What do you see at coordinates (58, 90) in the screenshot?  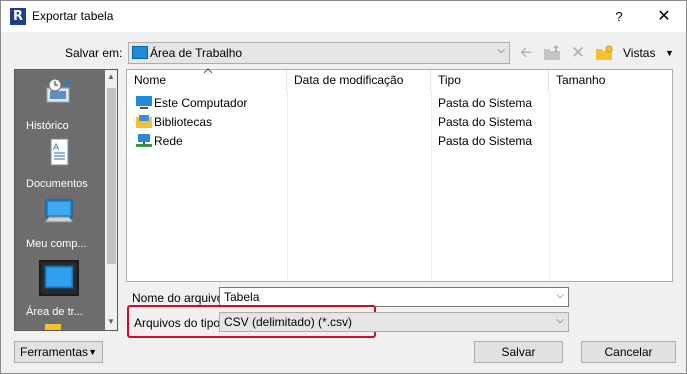 I see `history-icon` at bounding box center [58, 90].